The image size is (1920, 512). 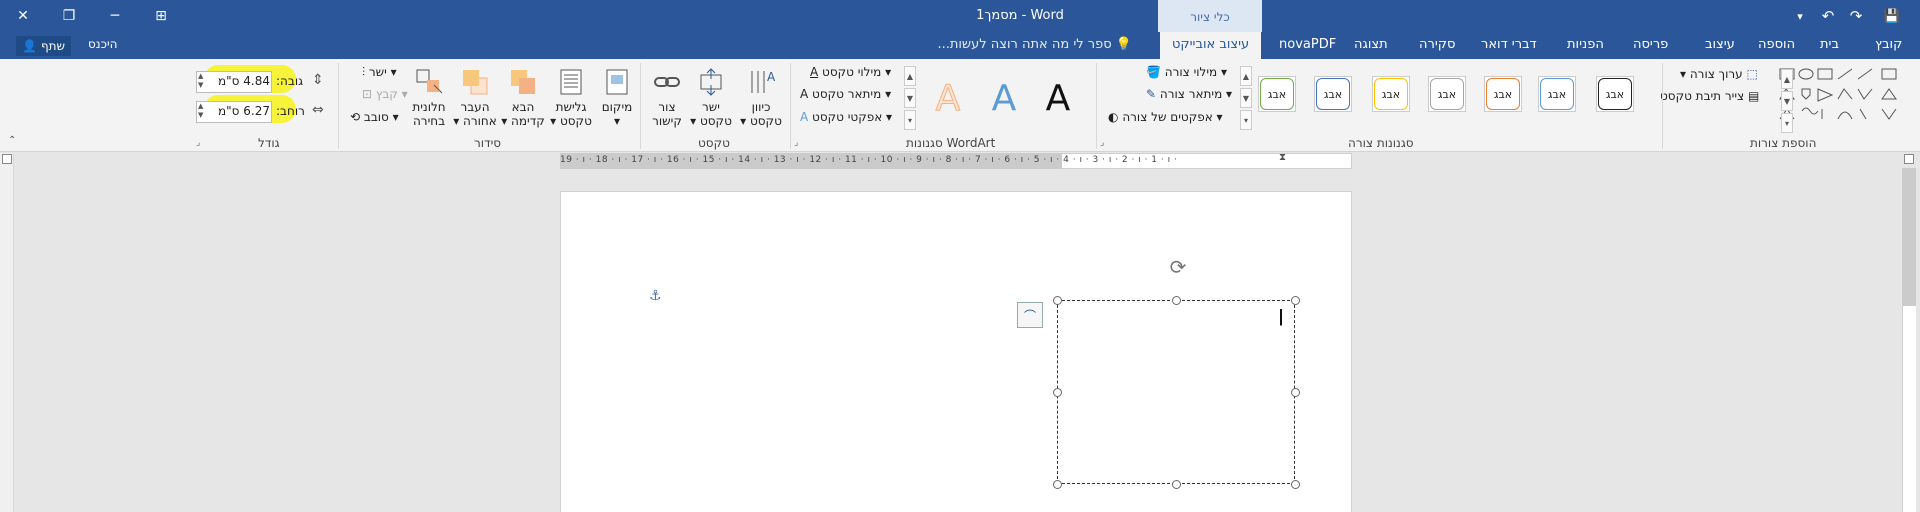 I want to click on document-scroll-strip, so click(x=7, y=332).